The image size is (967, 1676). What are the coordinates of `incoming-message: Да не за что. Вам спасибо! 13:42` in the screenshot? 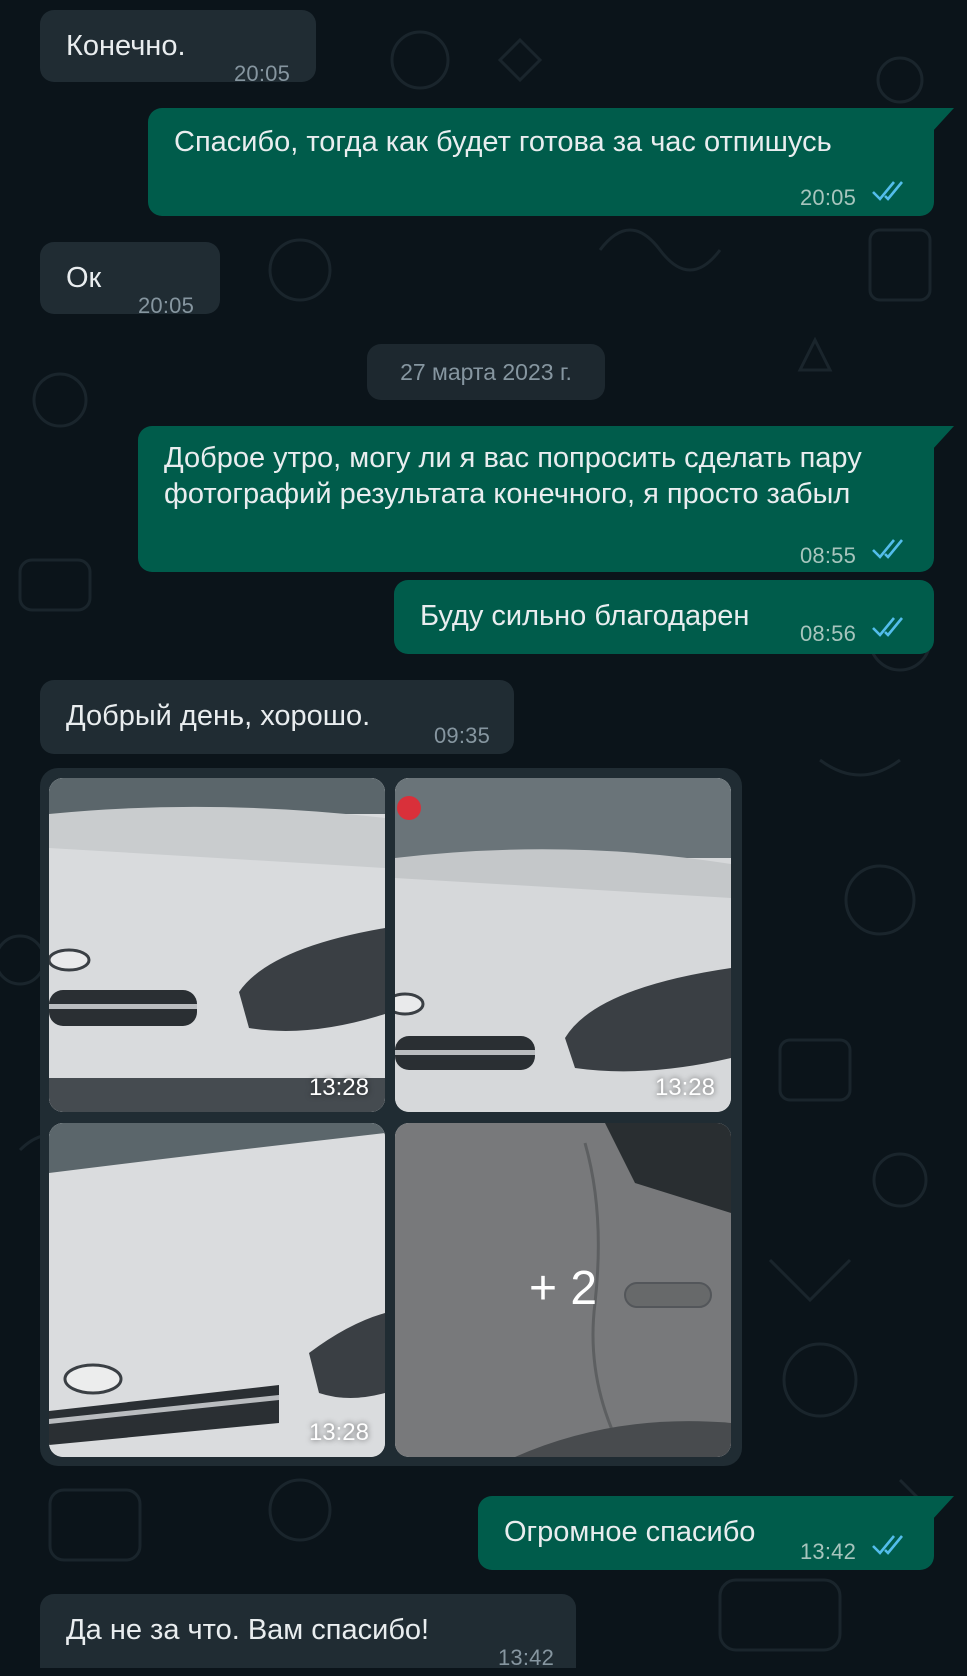 It's located at (308, 1632).